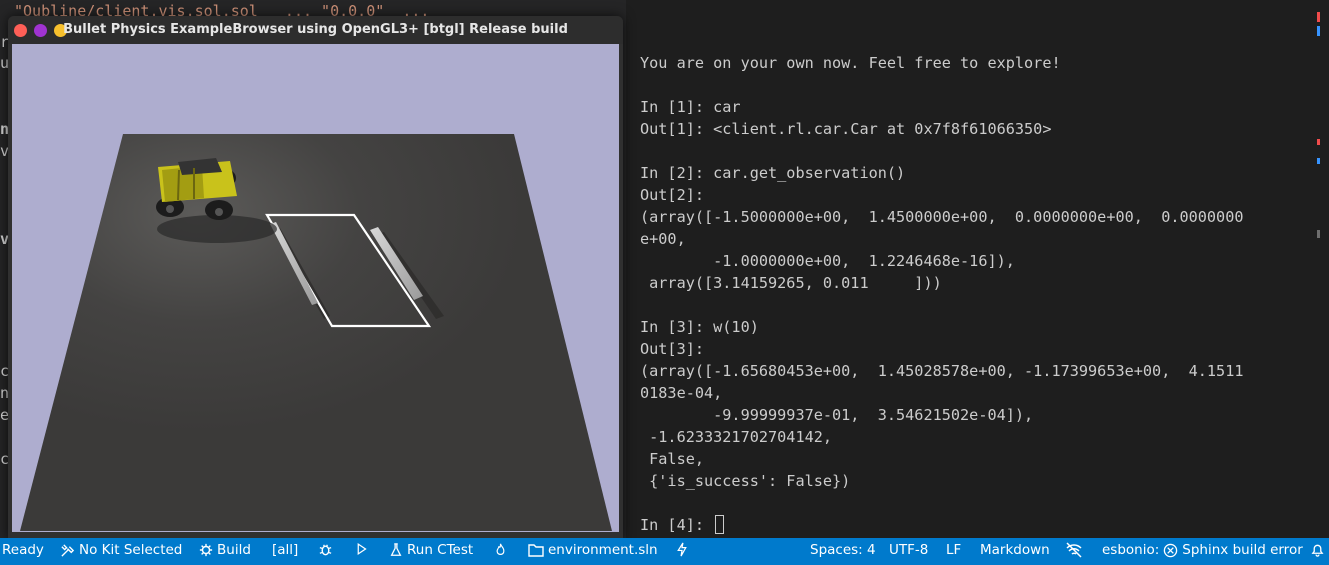 This screenshot has width=1329, height=565. I want to click on esbonio-status: esbonio: Sphinx build error, so click(1202, 550).